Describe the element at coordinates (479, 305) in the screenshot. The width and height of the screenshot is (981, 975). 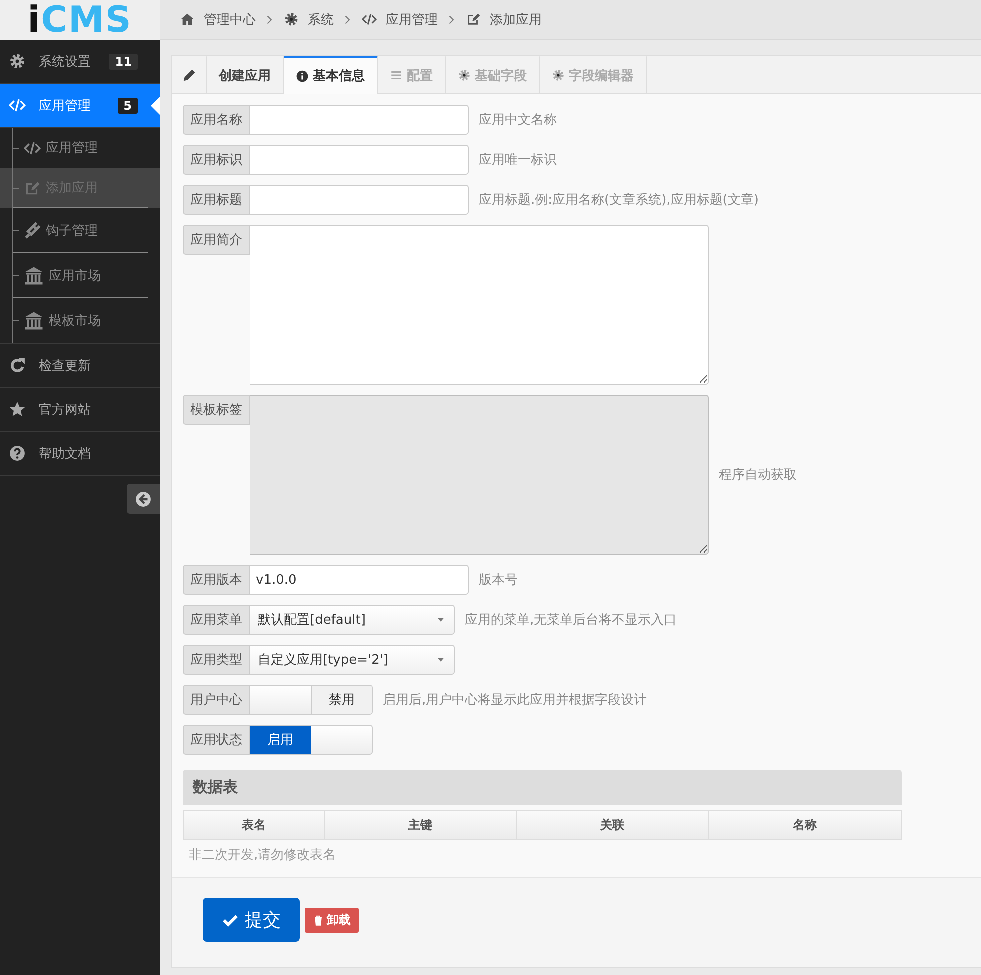
I see `text-area` at that location.